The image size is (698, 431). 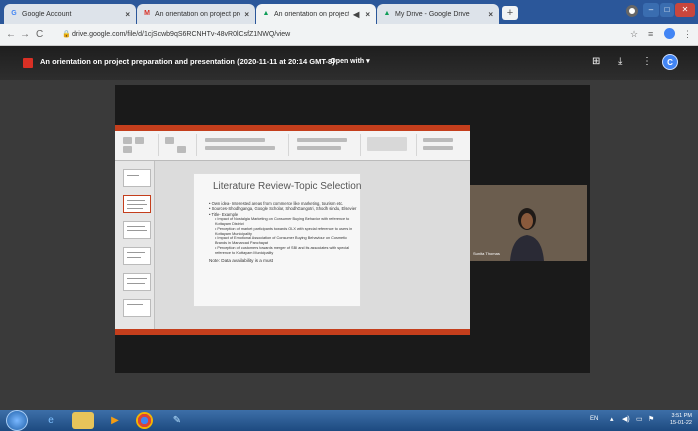 What do you see at coordinates (28, 63) in the screenshot?
I see `video-file-icon` at bounding box center [28, 63].